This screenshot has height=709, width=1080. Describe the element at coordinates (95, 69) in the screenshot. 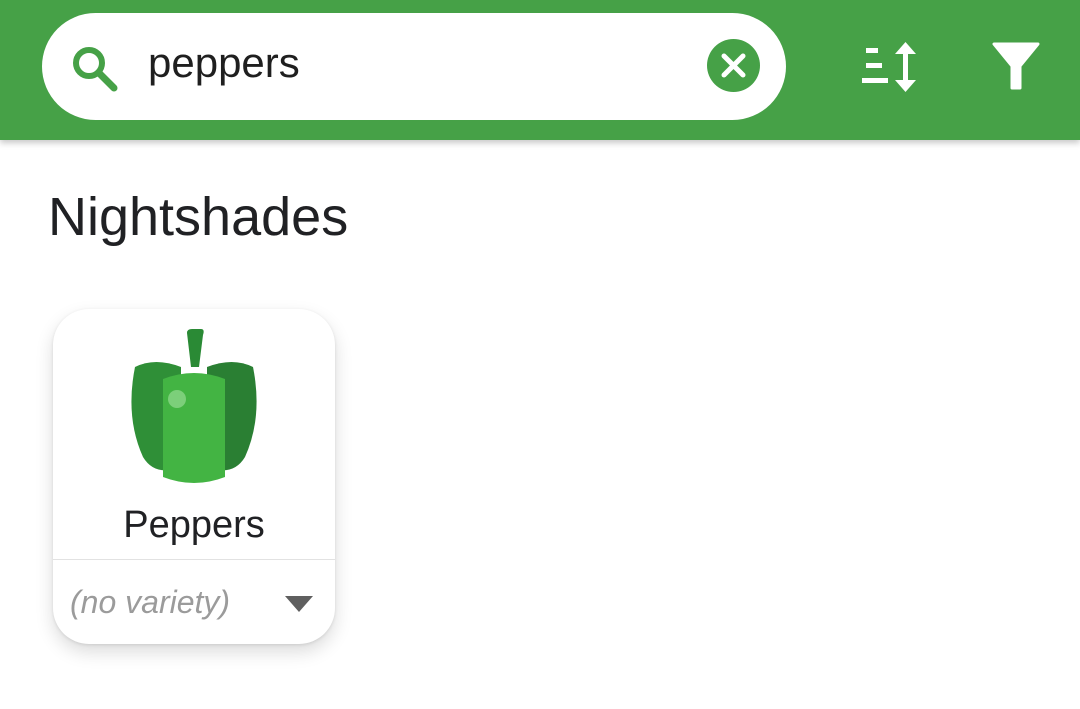

I see `search-icon` at that location.